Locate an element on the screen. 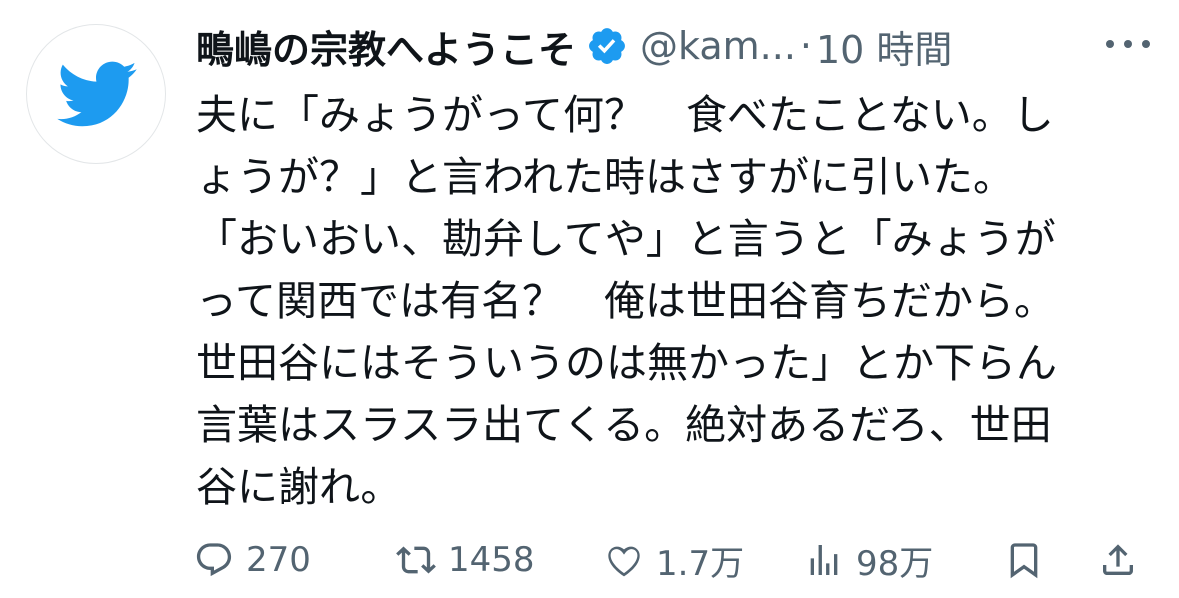  retweet-icon is located at coordinates (416, 560).